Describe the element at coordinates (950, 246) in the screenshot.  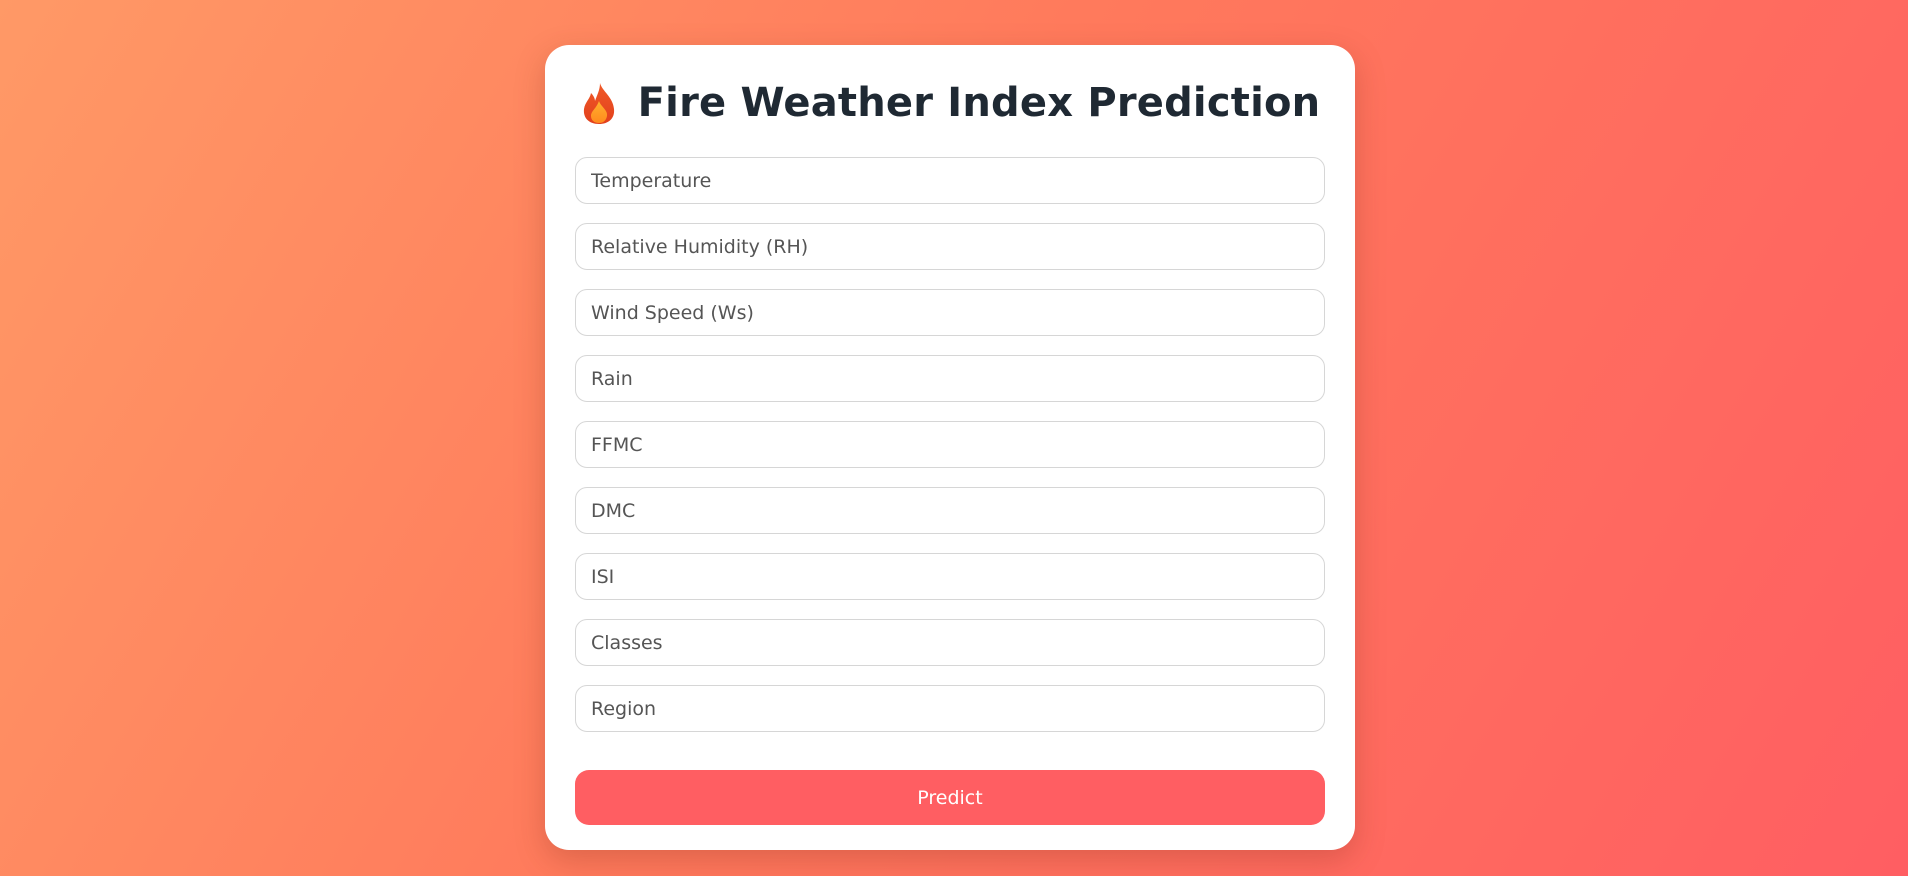
I see `relative-humidity-input` at that location.